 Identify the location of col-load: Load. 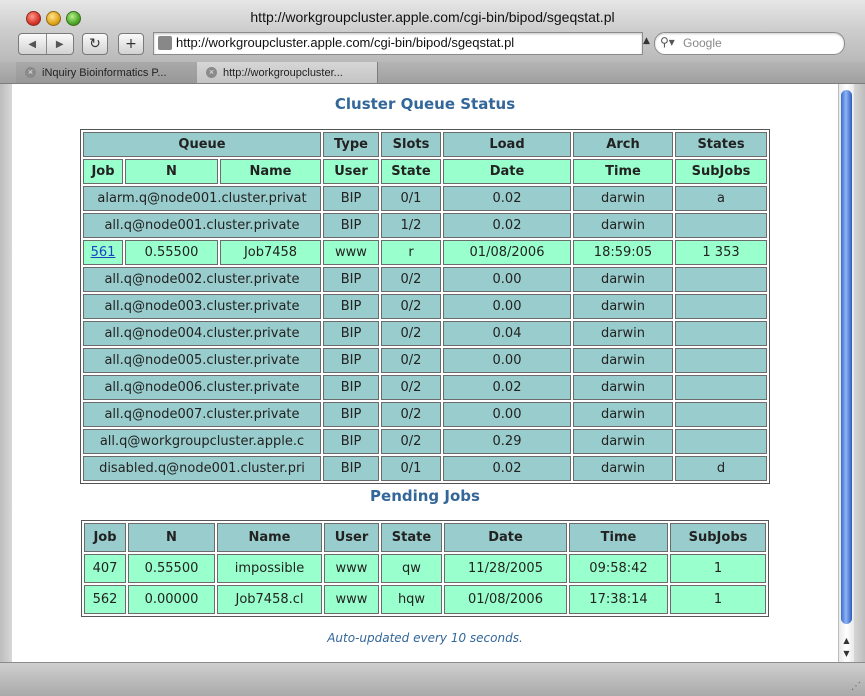
(507, 144).